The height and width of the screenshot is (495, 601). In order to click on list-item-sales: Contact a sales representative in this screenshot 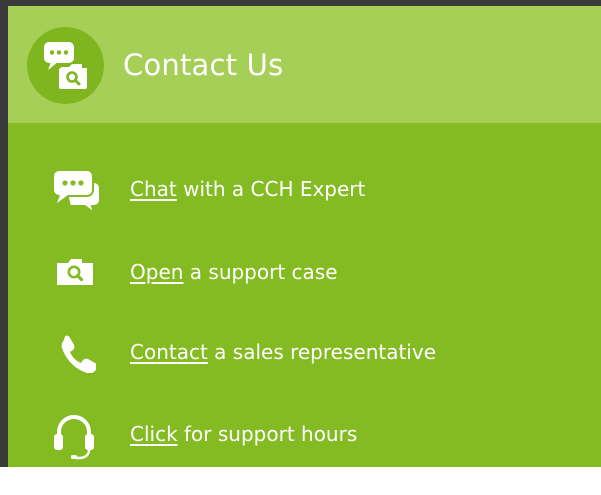, I will do `click(304, 358)`.